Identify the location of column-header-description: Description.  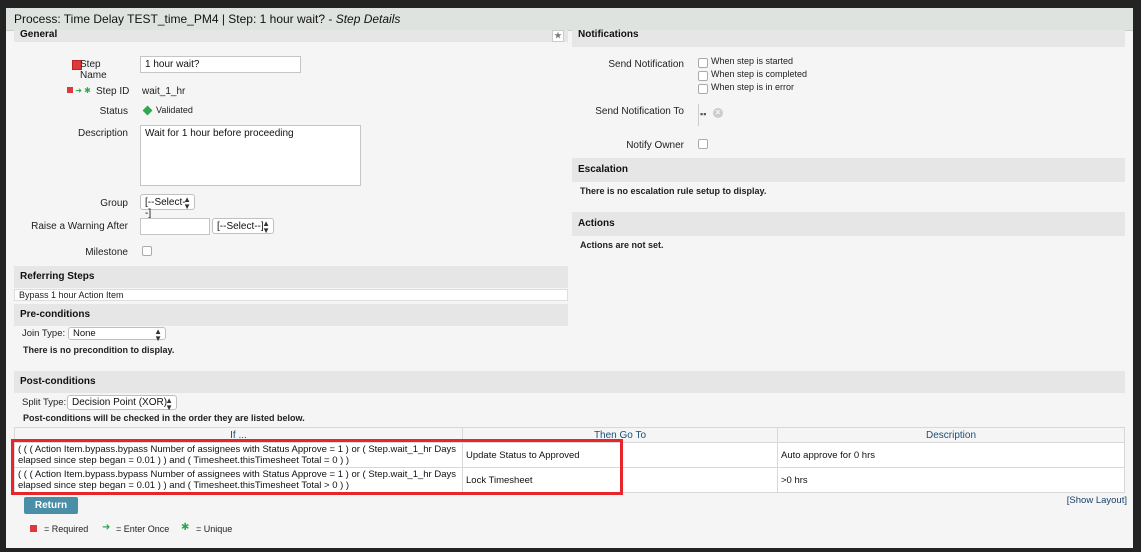
(951, 435).